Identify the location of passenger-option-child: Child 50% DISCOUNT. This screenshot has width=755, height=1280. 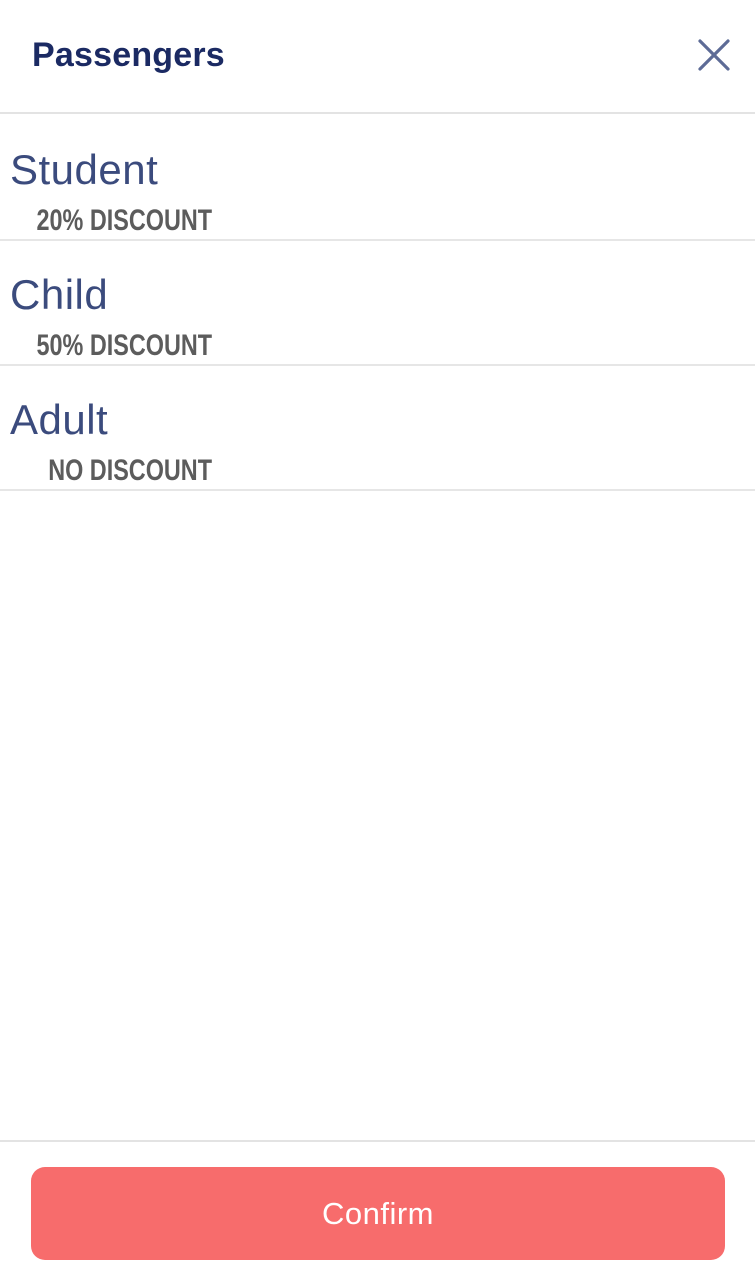
(377, 303).